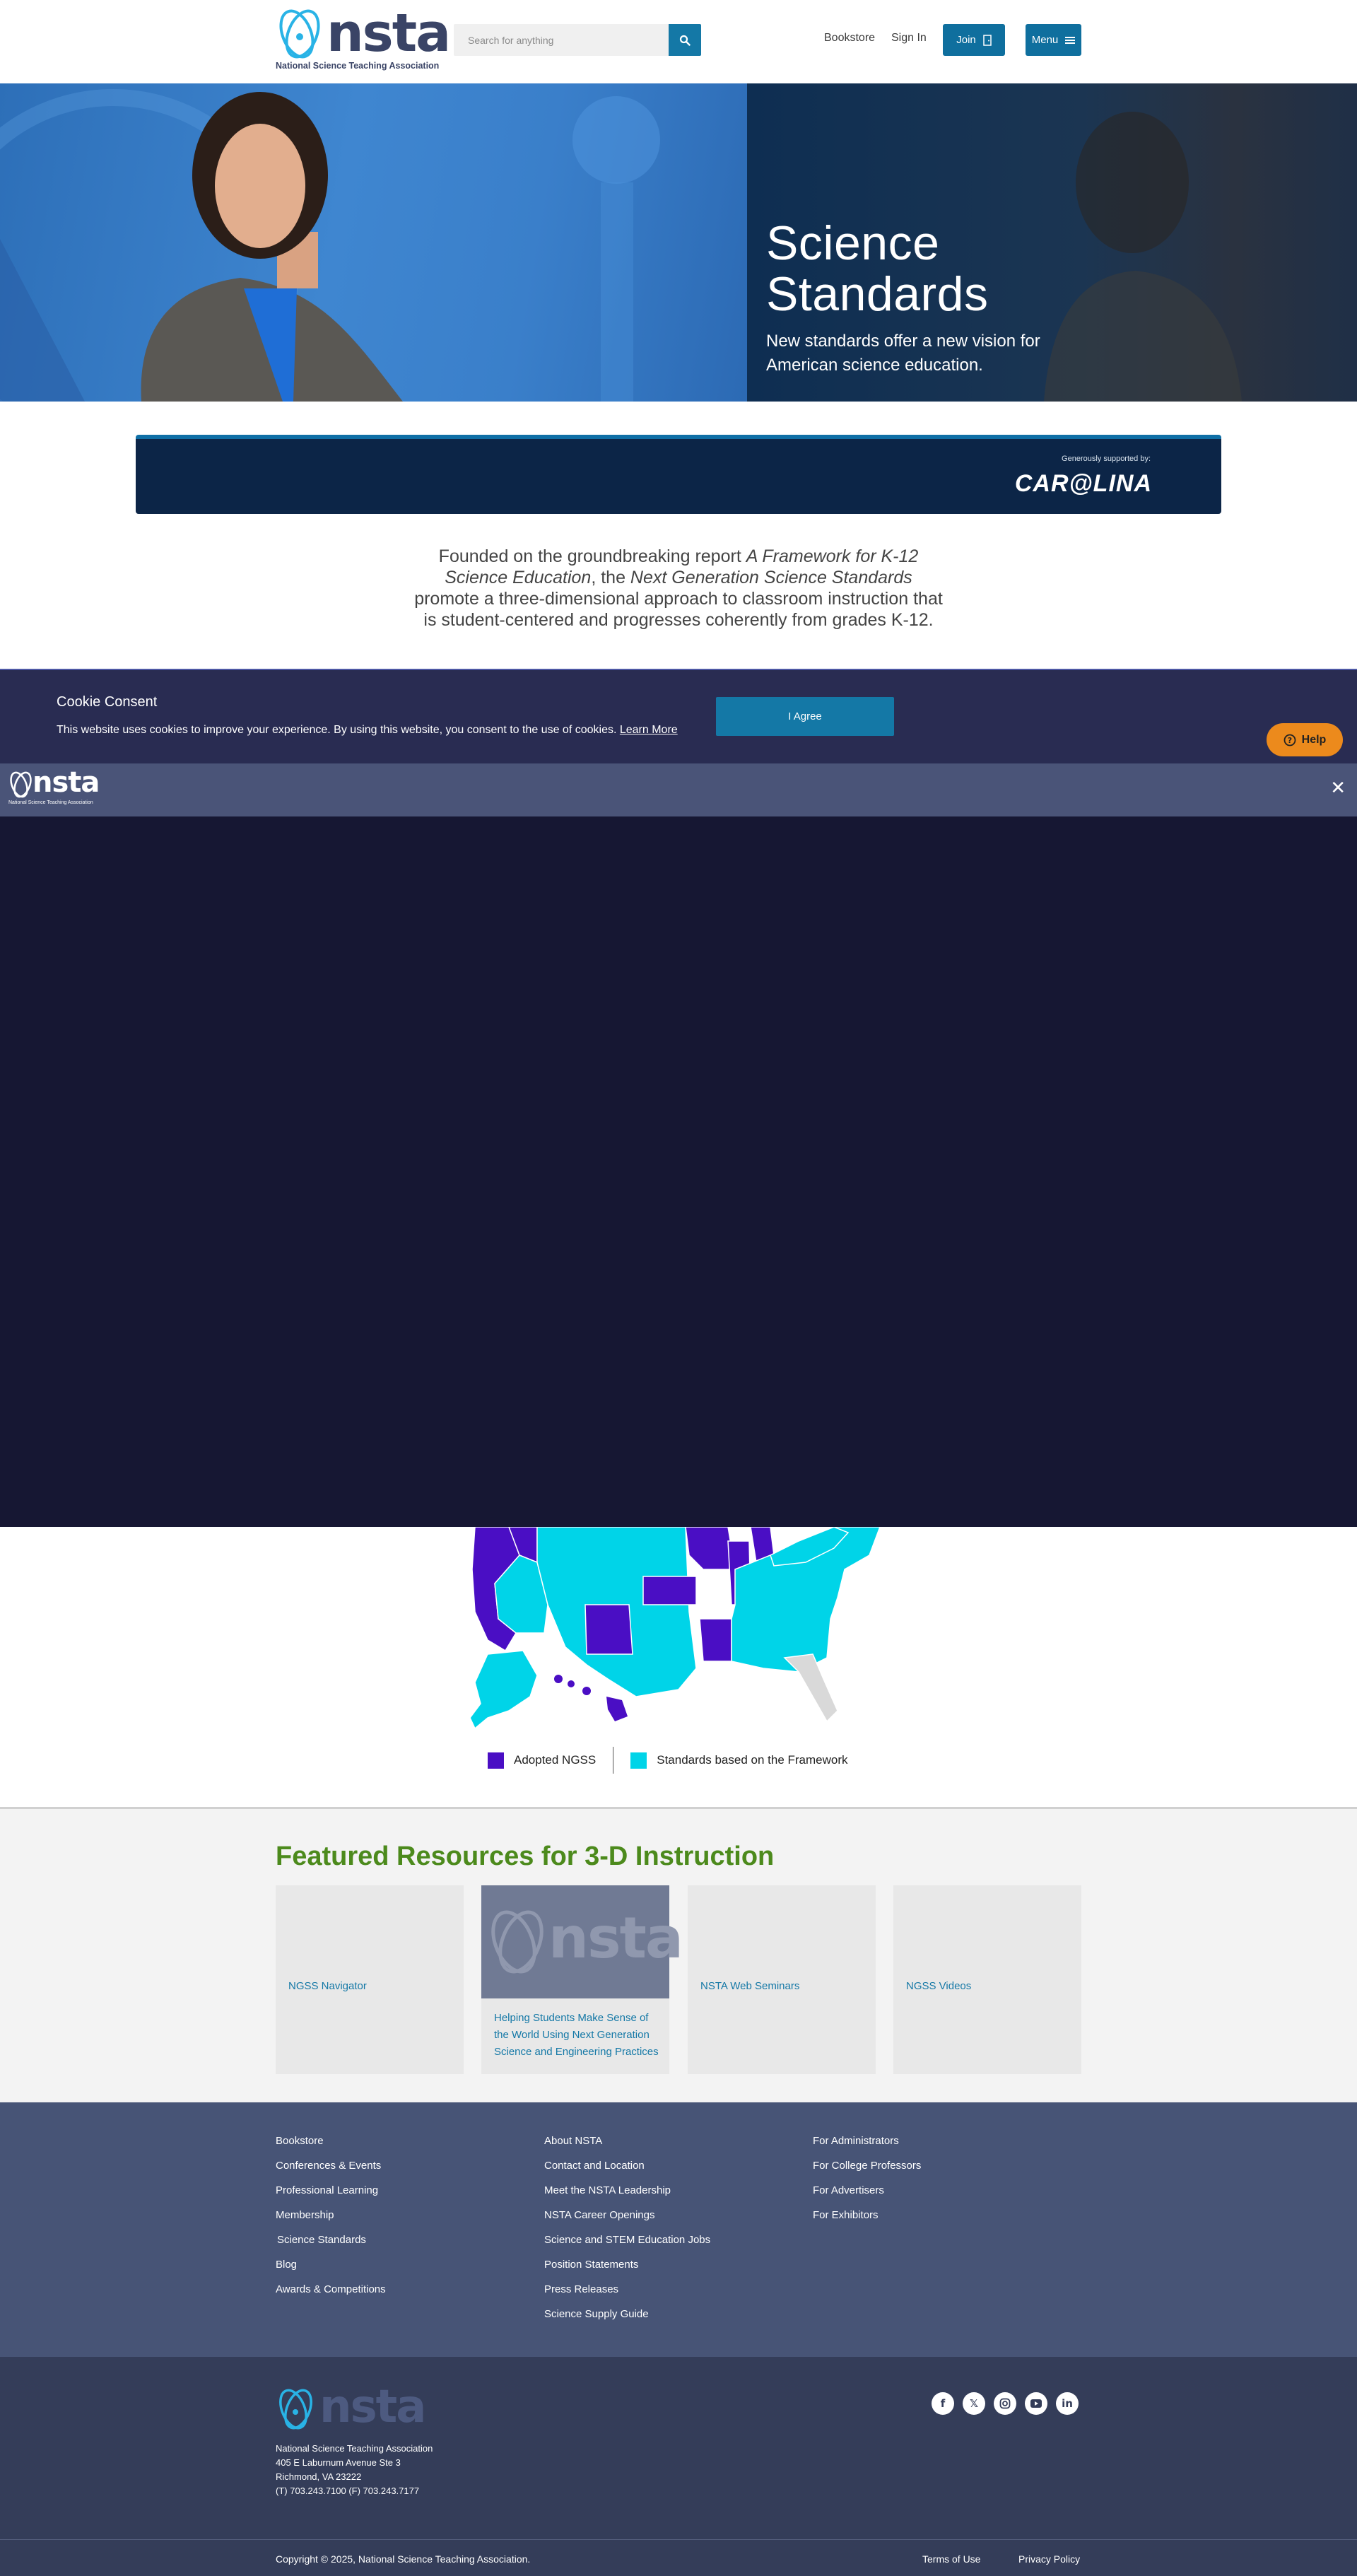 The width and height of the screenshot is (1357, 2576). Describe the element at coordinates (591, 2265) in the screenshot. I see `footer-link: Position Statements` at that location.